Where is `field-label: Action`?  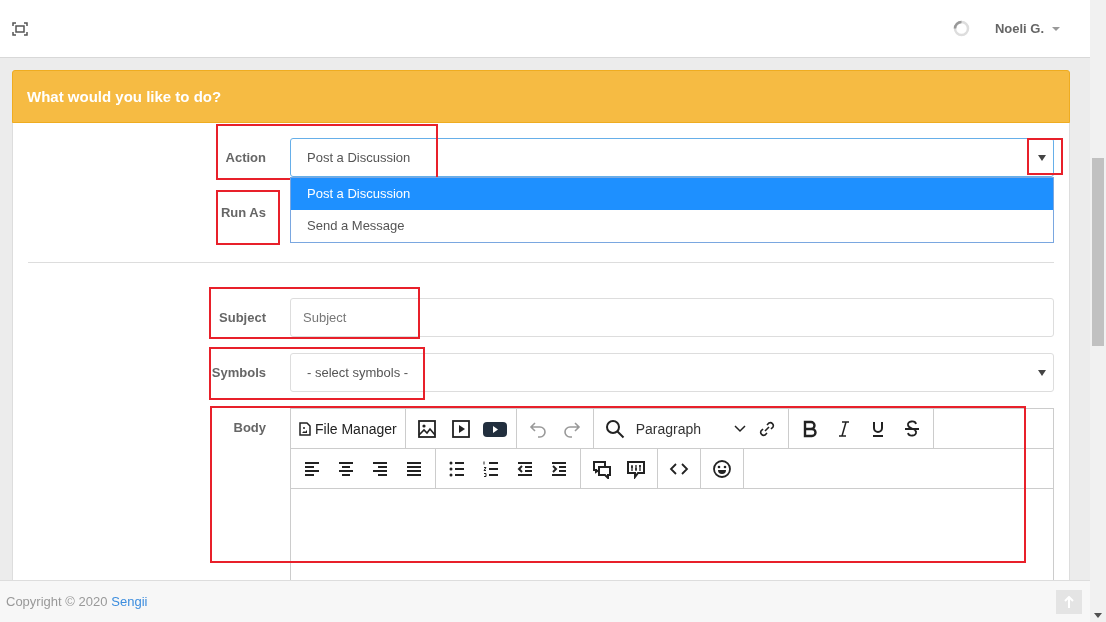
field-label: Action is located at coordinates (245, 157).